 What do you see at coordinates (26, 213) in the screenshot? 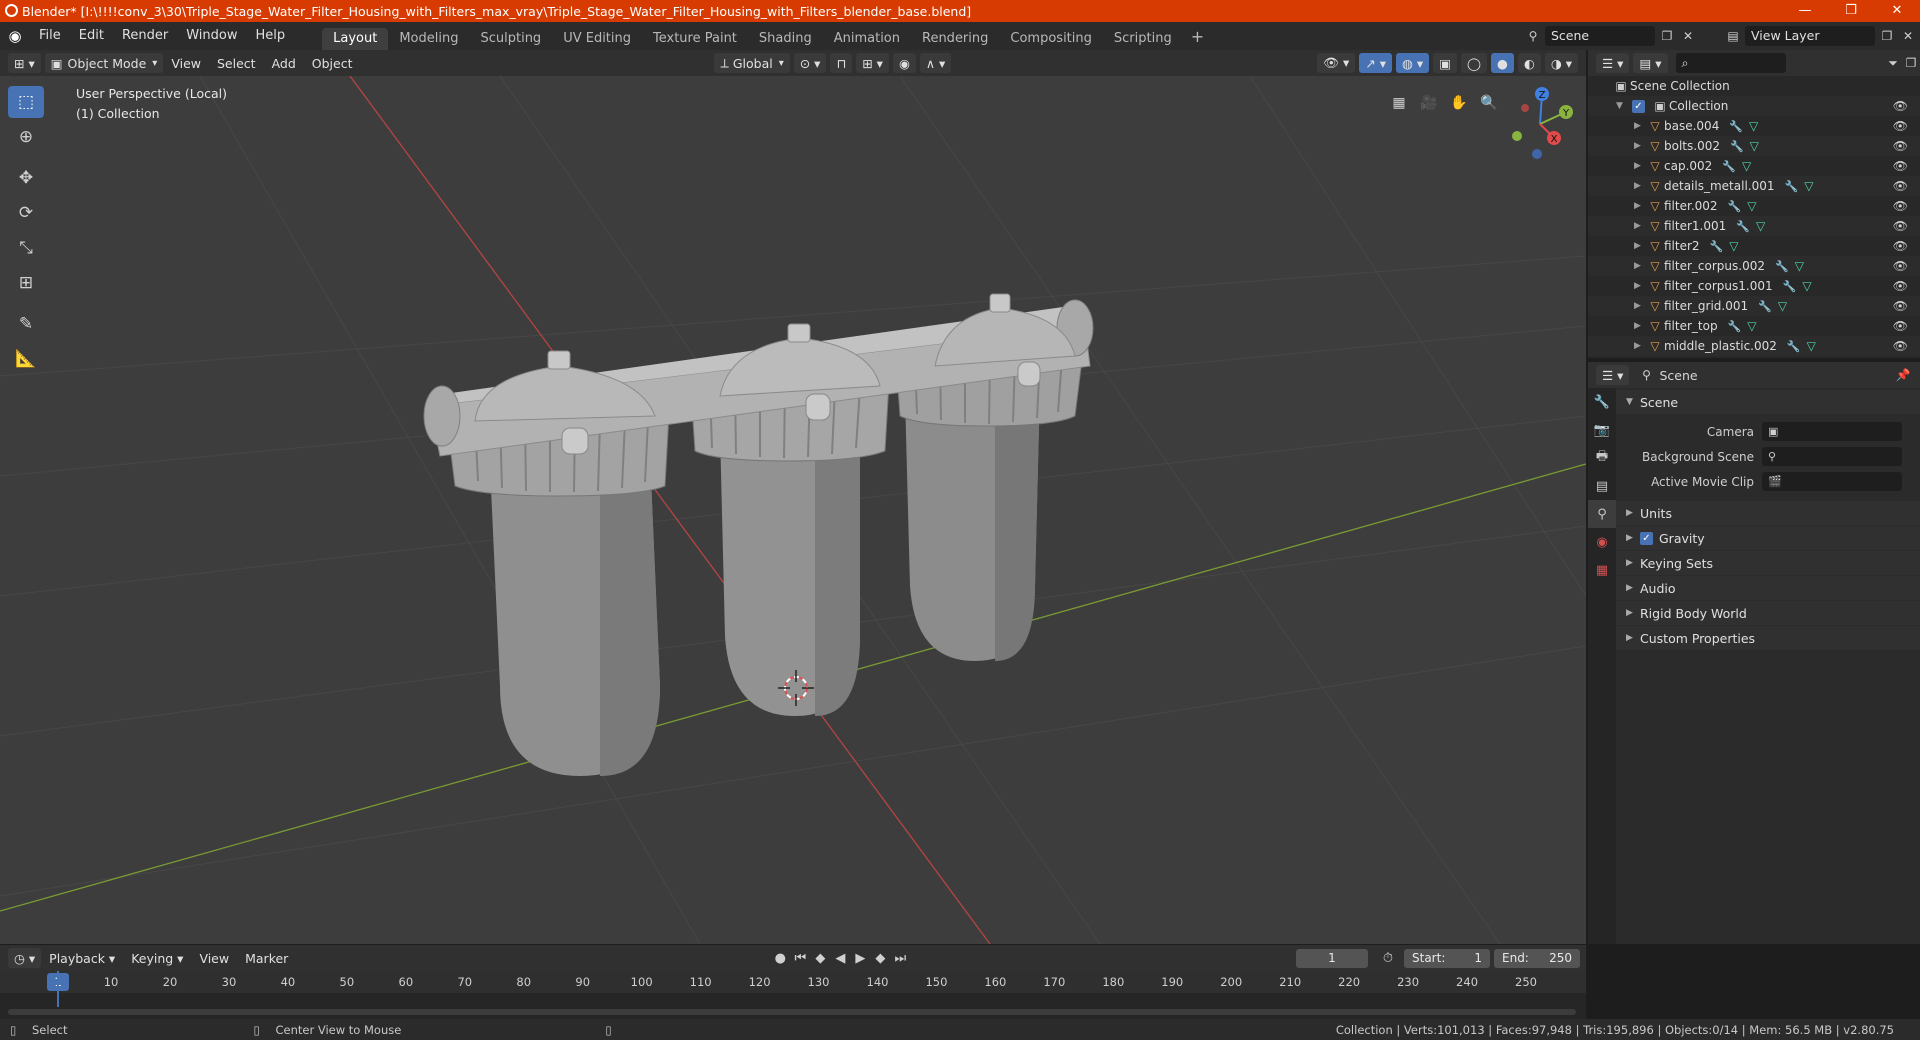
I see `rotate-tool-icon: ⟳` at bounding box center [26, 213].